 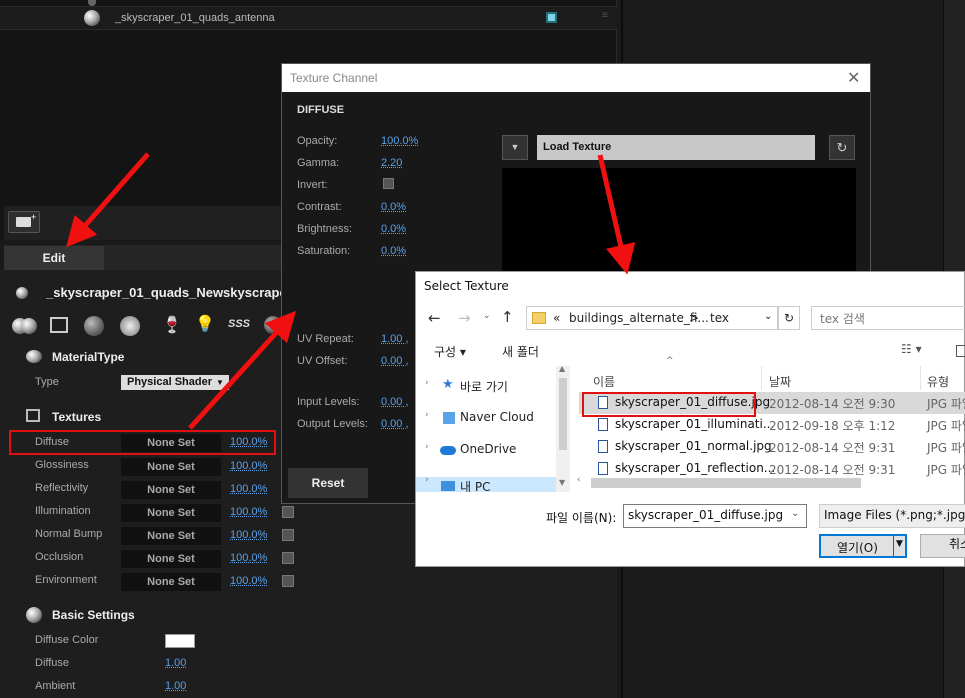 I want to click on scroll-up-icon: ▲, so click(x=562, y=368).